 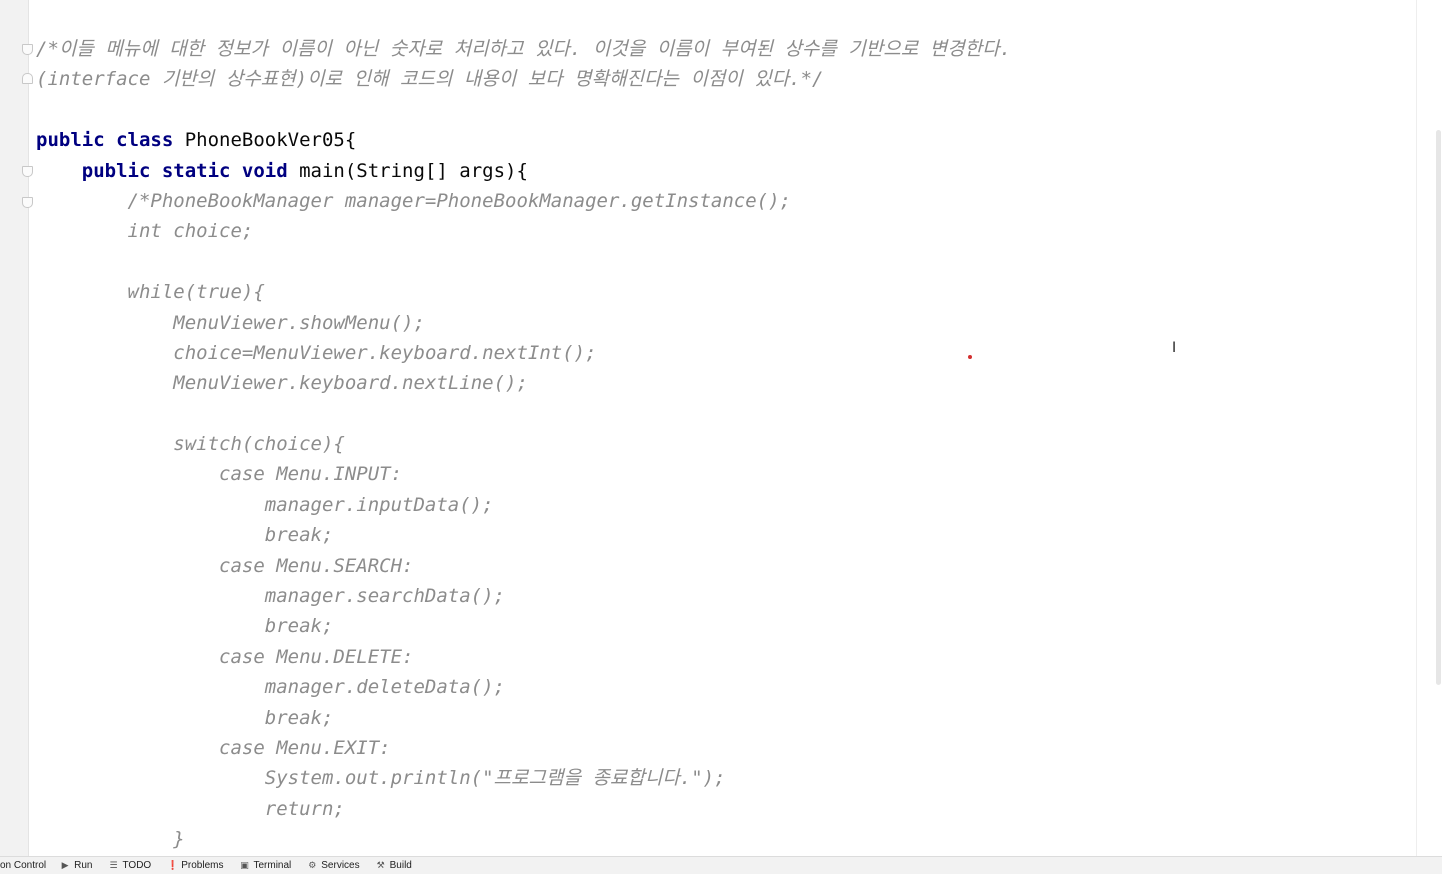 What do you see at coordinates (316, 656) in the screenshot?
I see `code-comment: case Menu.DELETE:` at bounding box center [316, 656].